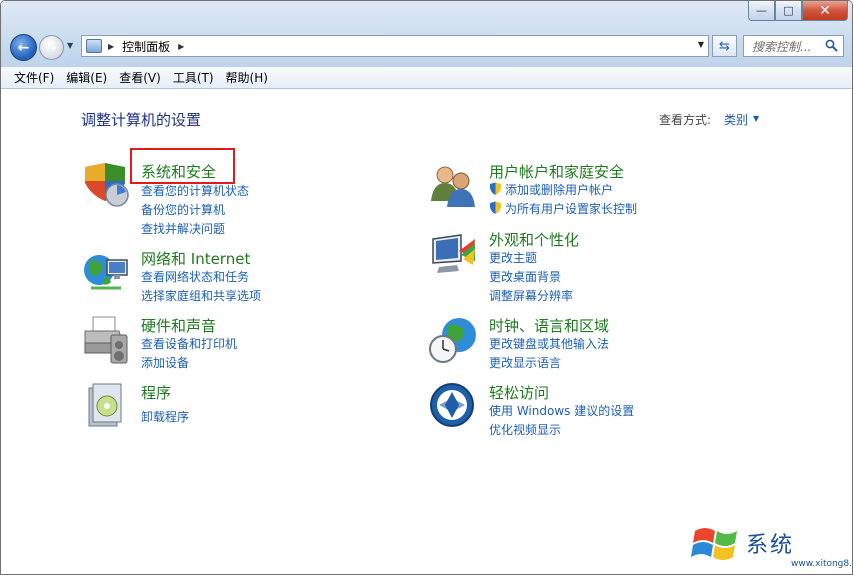 Image resolution: width=853 pixels, height=575 pixels. I want to click on breadcrumb-control-panel: 控制面板, so click(146, 46).